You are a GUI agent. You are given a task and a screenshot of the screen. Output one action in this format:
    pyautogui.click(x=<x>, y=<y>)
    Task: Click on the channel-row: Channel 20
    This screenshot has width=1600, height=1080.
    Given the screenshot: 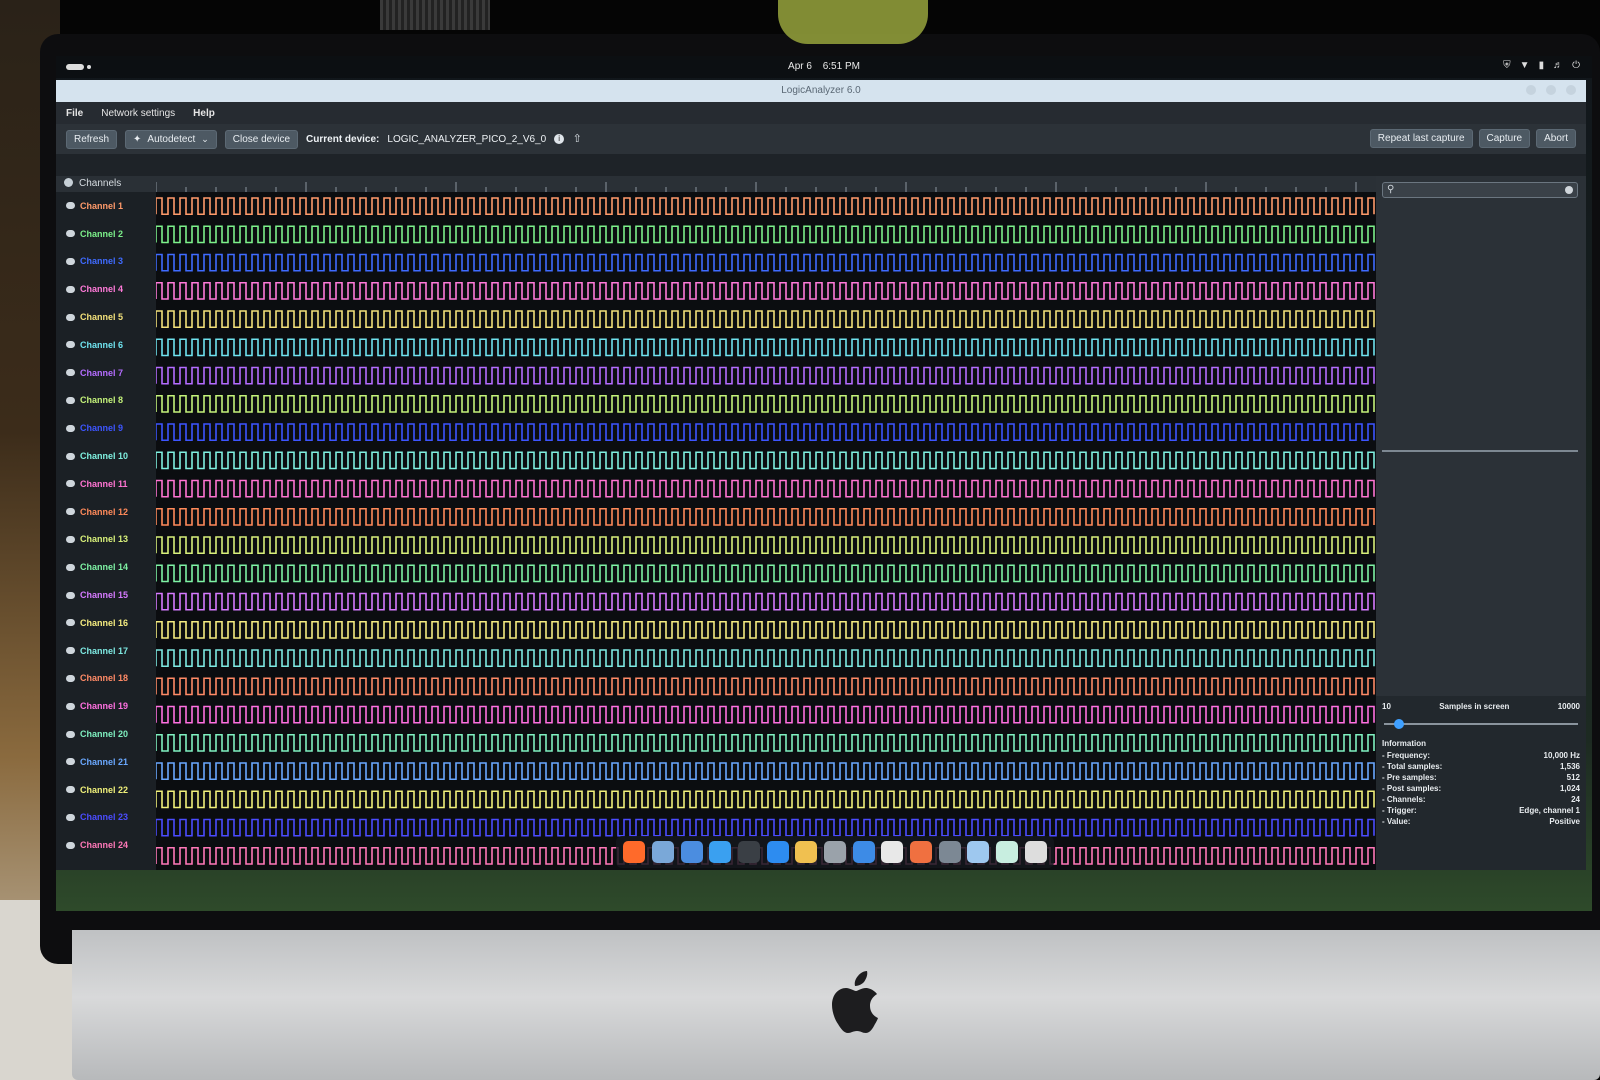 What is the action you would take?
    pyautogui.click(x=106, y=734)
    